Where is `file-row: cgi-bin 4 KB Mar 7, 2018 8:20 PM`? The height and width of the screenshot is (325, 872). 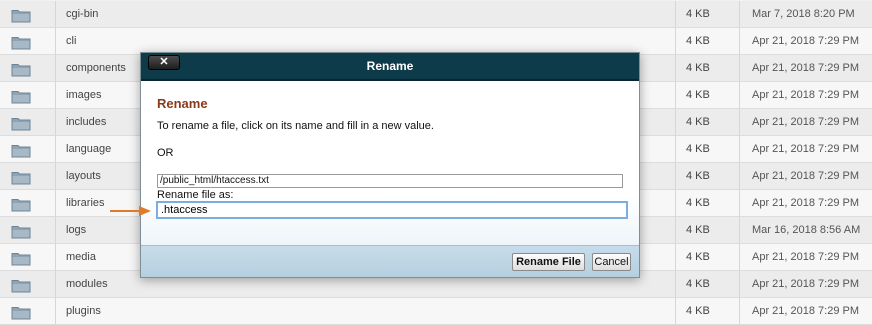 file-row: cgi-bin 4 KB Mar 7, 2018 8:20 PM is located at coordinates (436, 14).